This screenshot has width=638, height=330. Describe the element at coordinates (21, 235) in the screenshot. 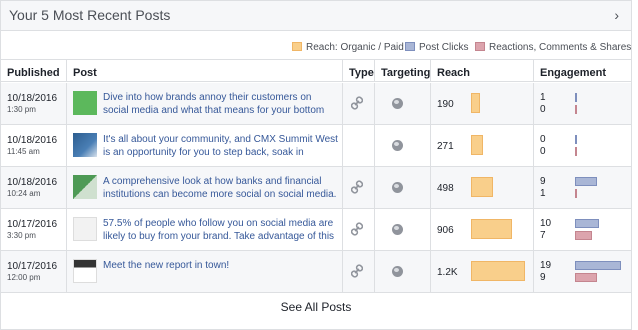

I see `post-time: 3:30 pm` at that location.